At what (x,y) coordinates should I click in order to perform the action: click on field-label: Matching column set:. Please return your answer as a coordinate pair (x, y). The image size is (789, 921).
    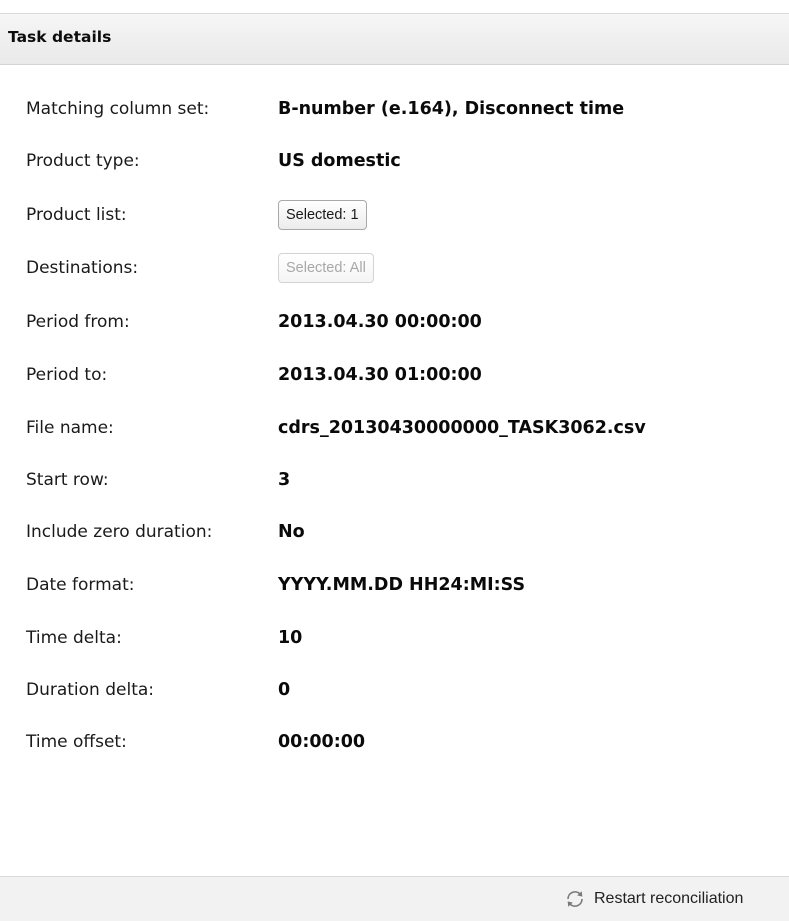
    Looking at the image, I should click on (118, 109).